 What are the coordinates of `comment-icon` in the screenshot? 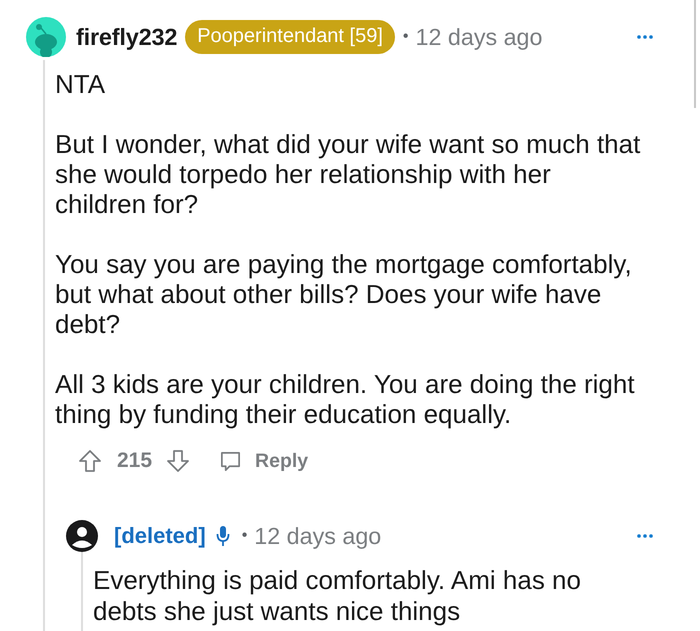 It's located at (230, 461).